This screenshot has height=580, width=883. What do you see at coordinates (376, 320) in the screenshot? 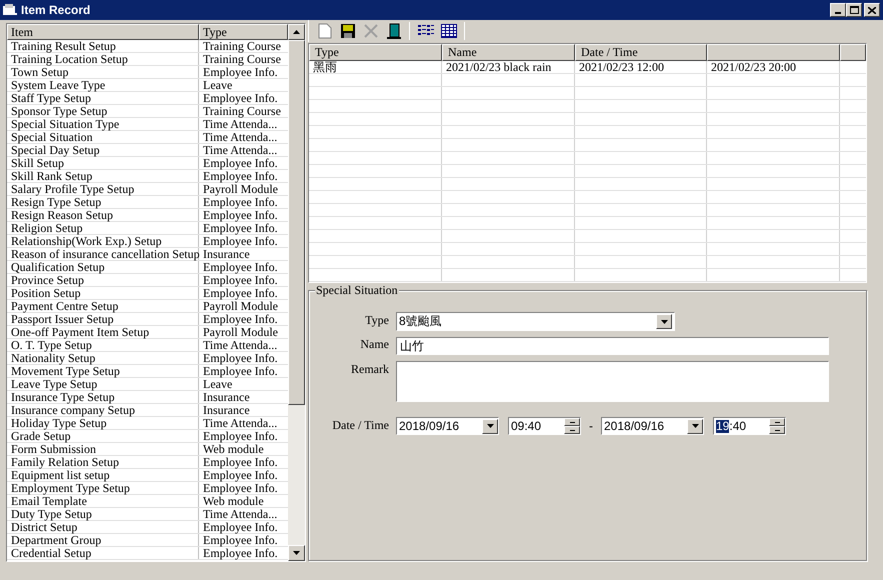
I see `field-label: Type` at bounding box center [376, 320].